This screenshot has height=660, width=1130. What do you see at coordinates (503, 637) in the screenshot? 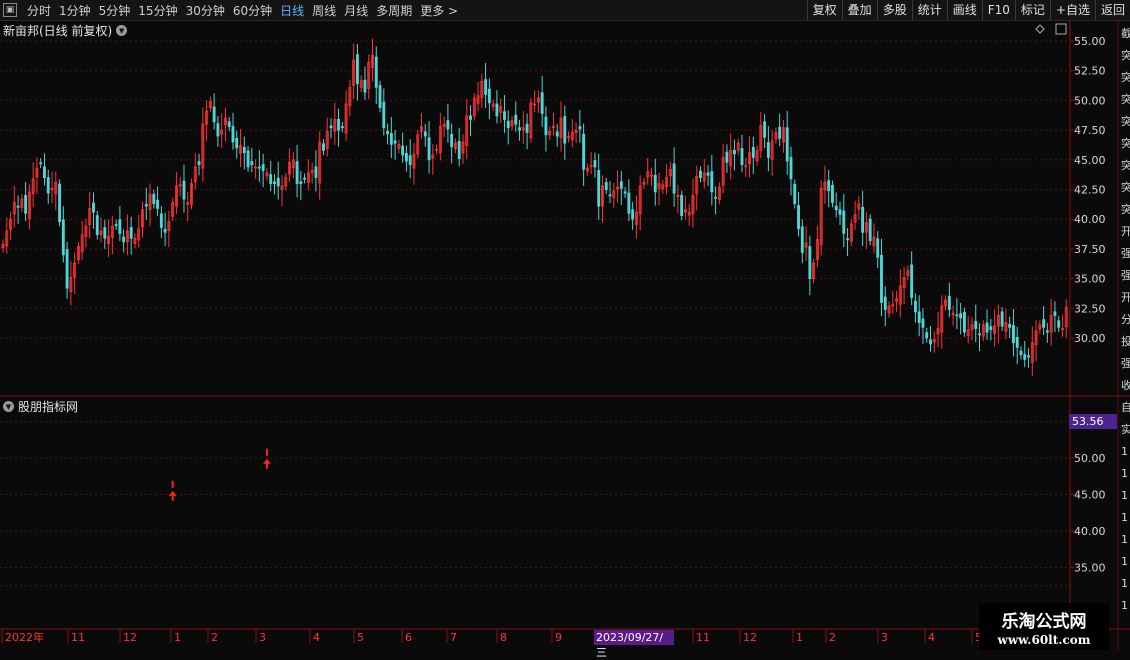
I see `date-label: 8` at bounding box center [503, 637].